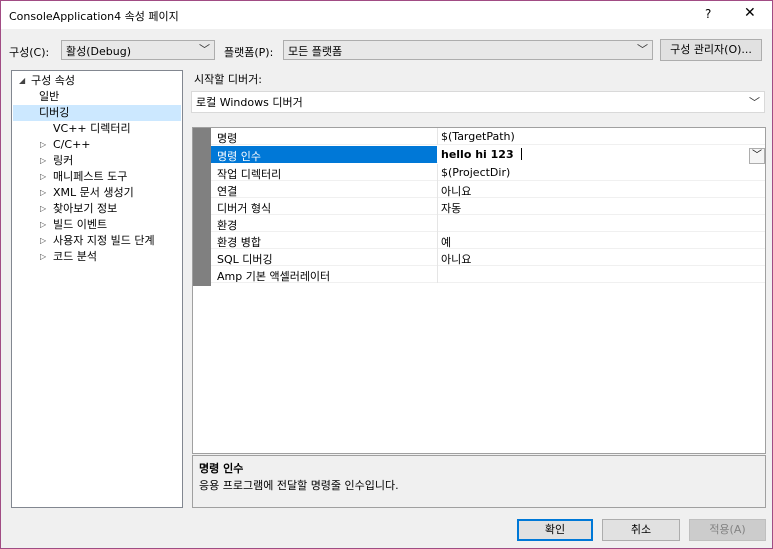  I want to click on tree-item-label: 링커, so click(63, 160).